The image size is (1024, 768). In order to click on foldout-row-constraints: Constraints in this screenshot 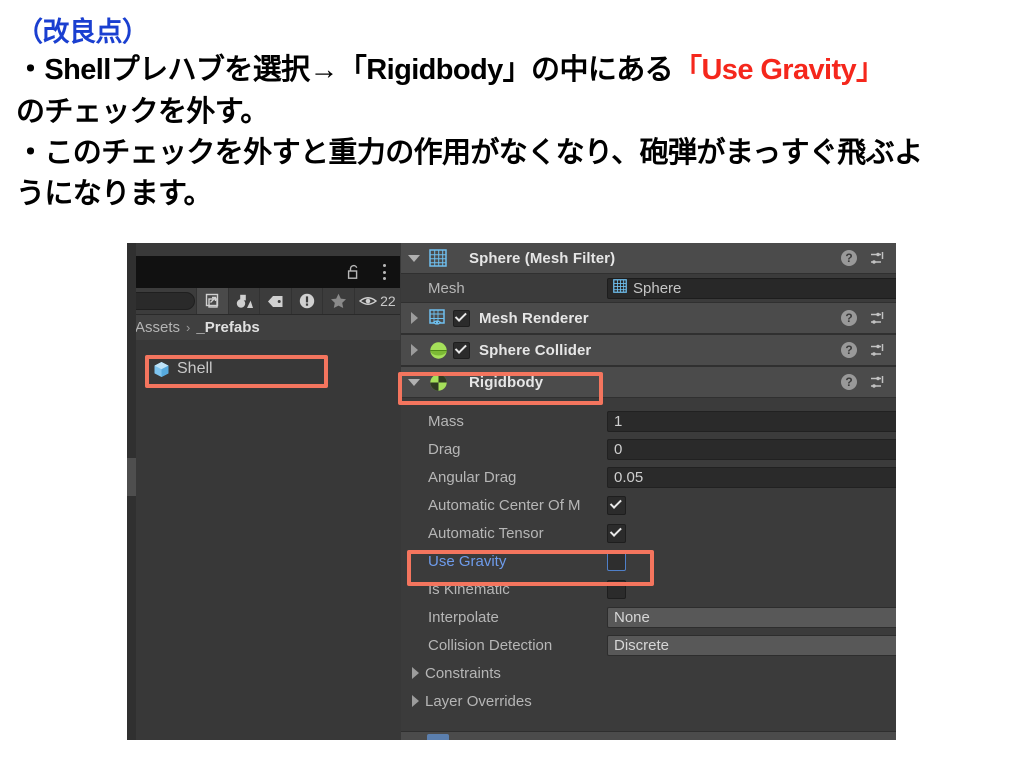, I will do `click(648, 673)`.